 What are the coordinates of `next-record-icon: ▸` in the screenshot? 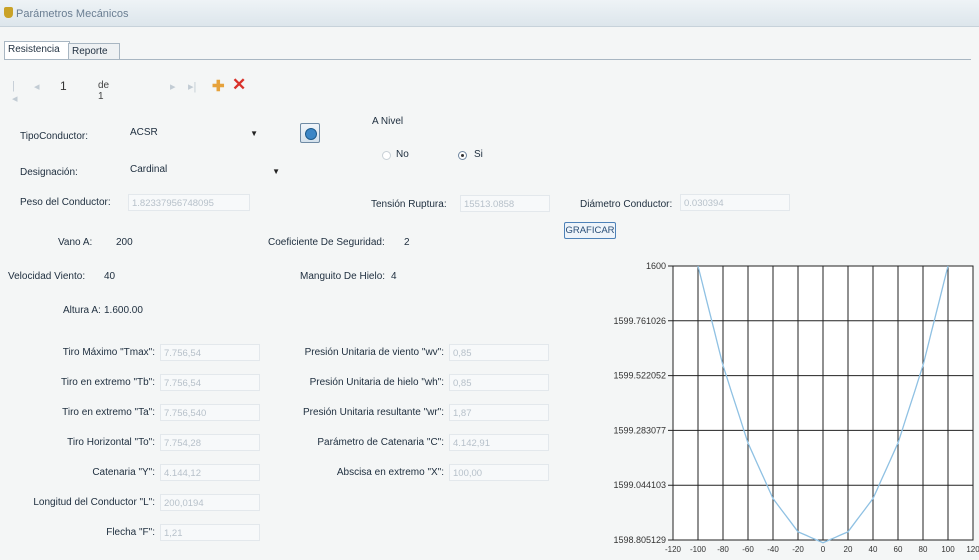 It's located at (173, 86).